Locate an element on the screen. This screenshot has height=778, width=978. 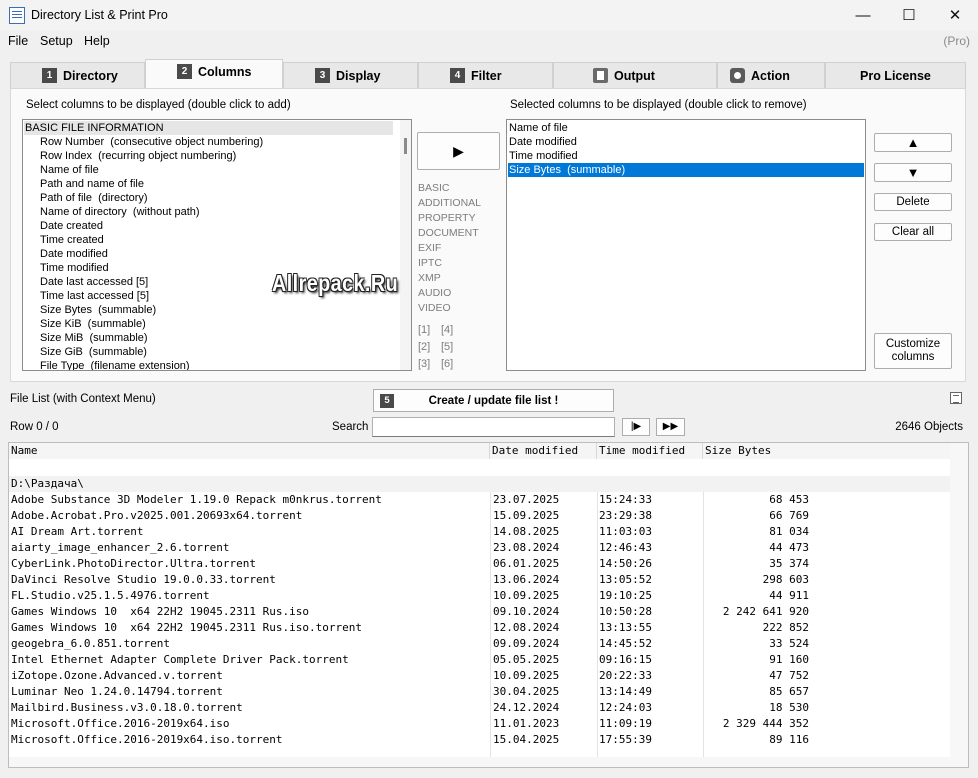
available-column-item: Name of file is located at coordinates (69, 170).